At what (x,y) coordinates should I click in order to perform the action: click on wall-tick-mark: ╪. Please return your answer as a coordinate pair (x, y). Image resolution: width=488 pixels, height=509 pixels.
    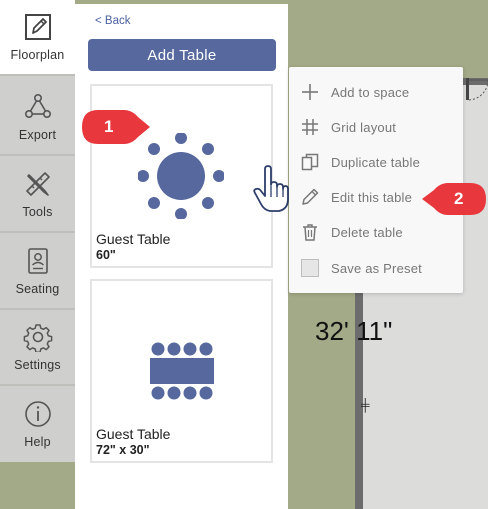
    Looking at the image, I should click on (365, 405).